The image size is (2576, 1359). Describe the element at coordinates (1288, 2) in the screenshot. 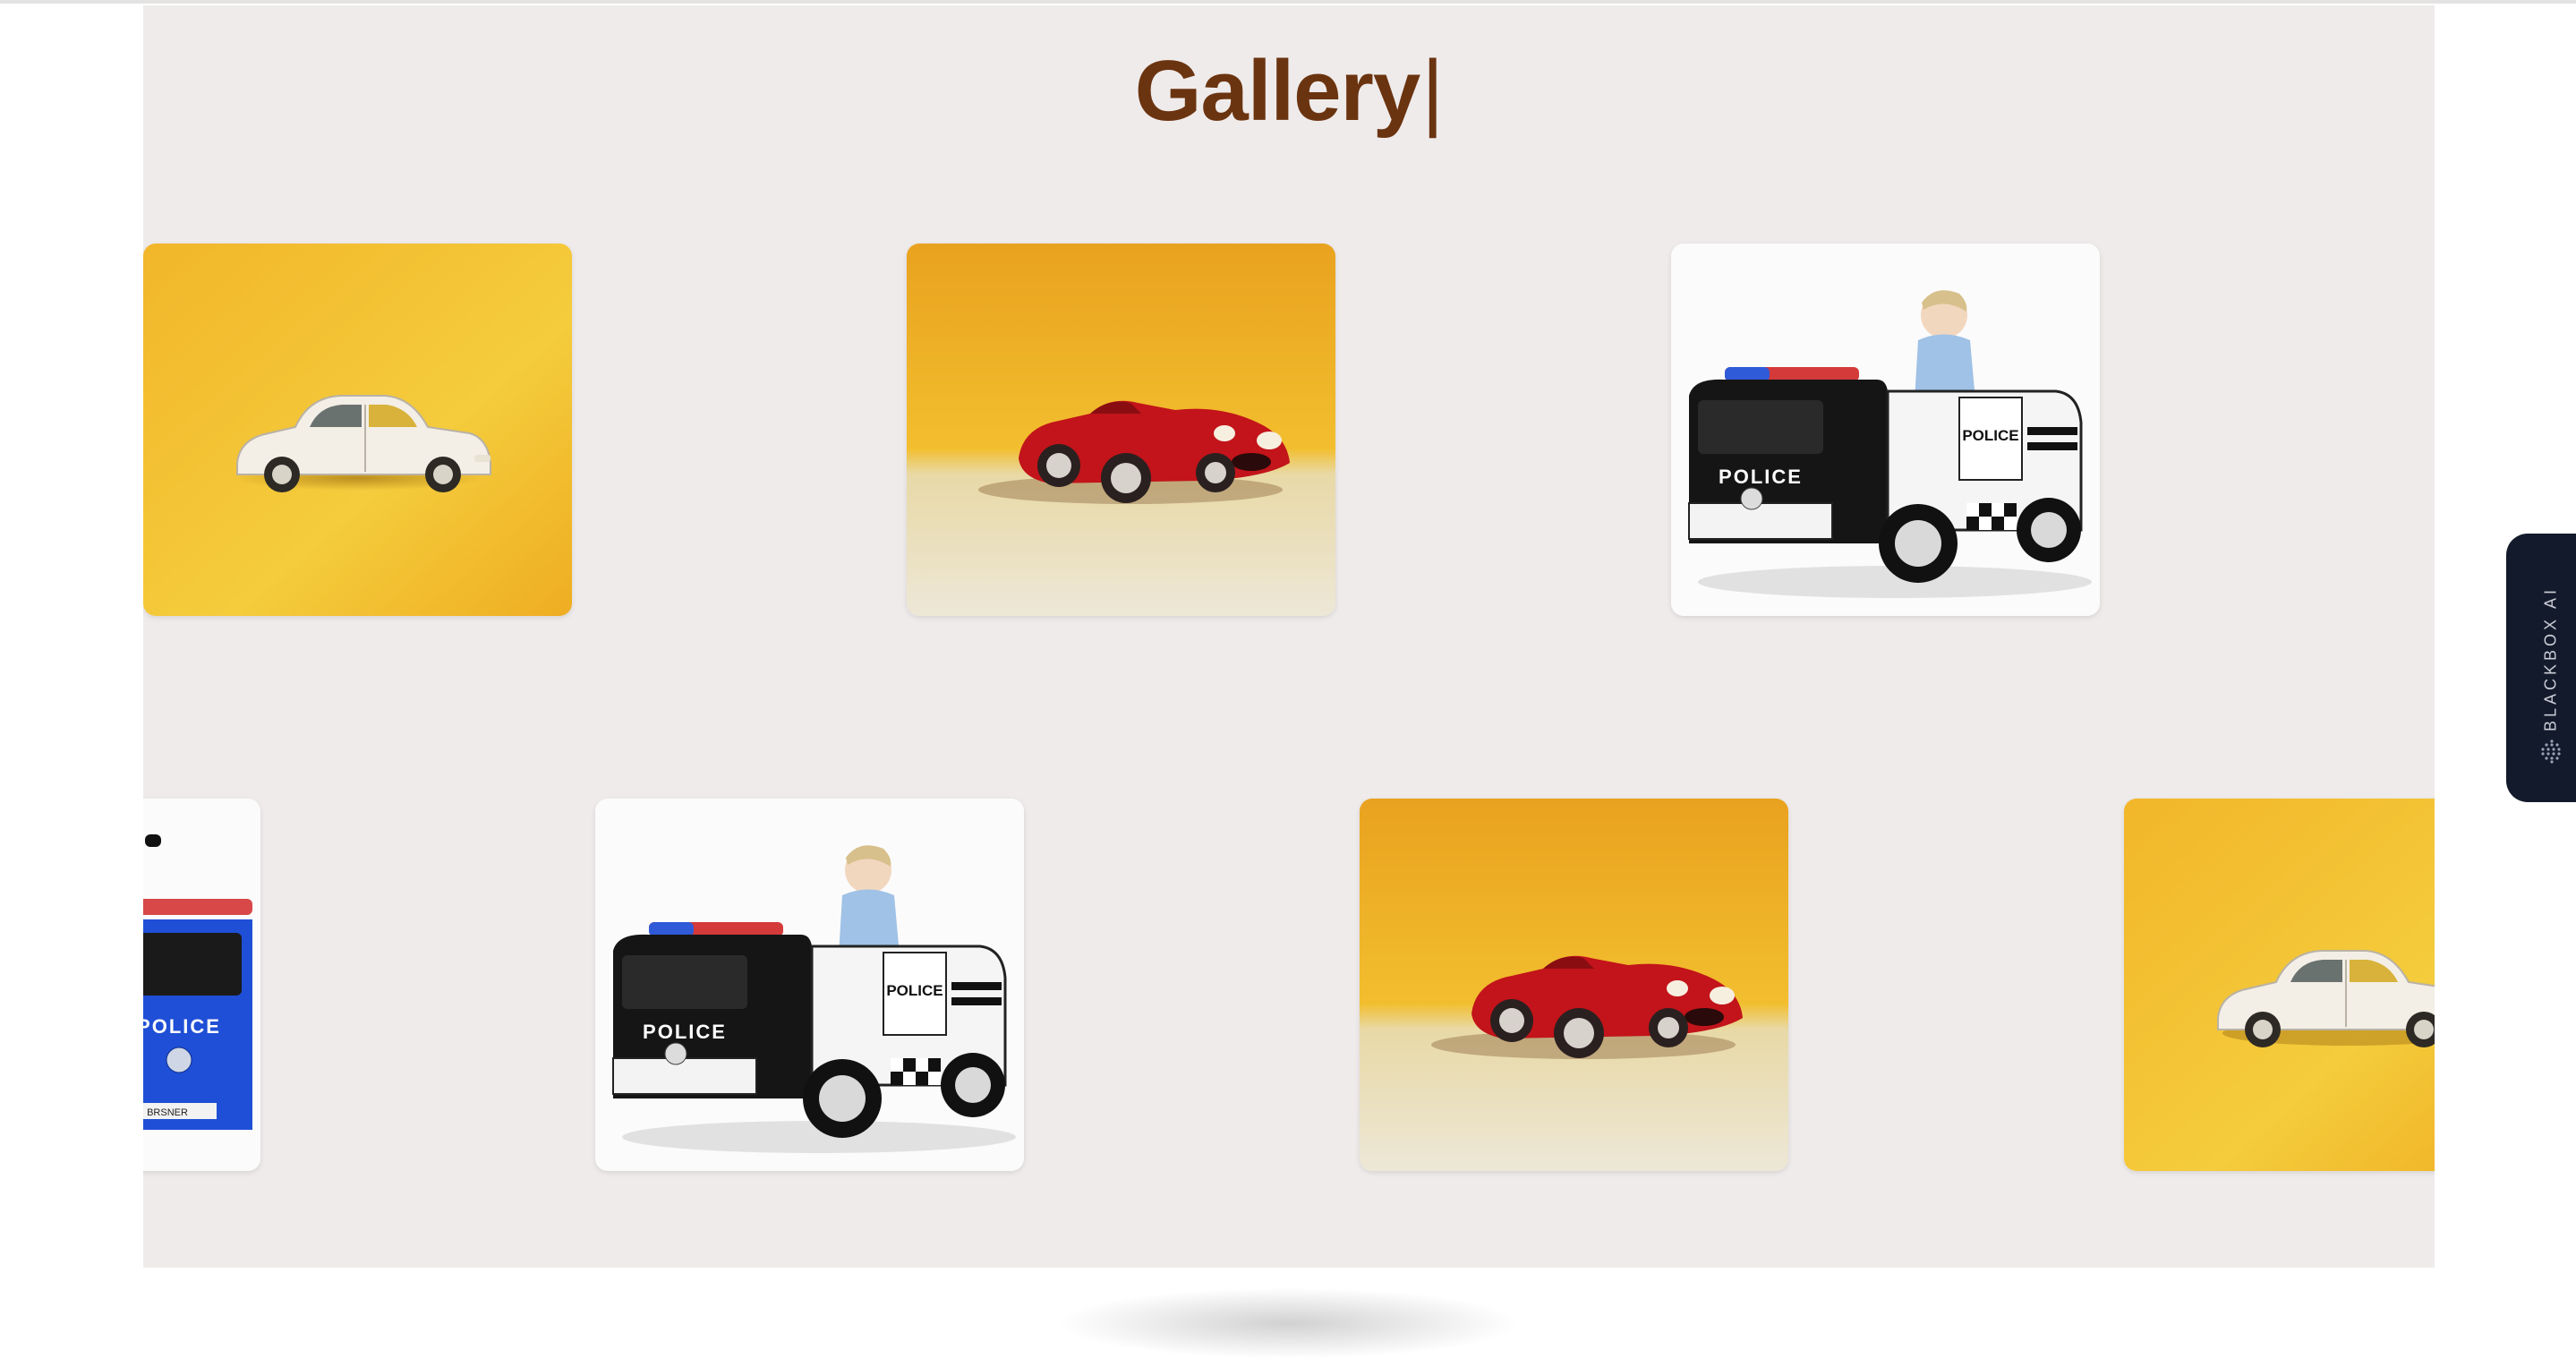

I see `top-border` at that location.